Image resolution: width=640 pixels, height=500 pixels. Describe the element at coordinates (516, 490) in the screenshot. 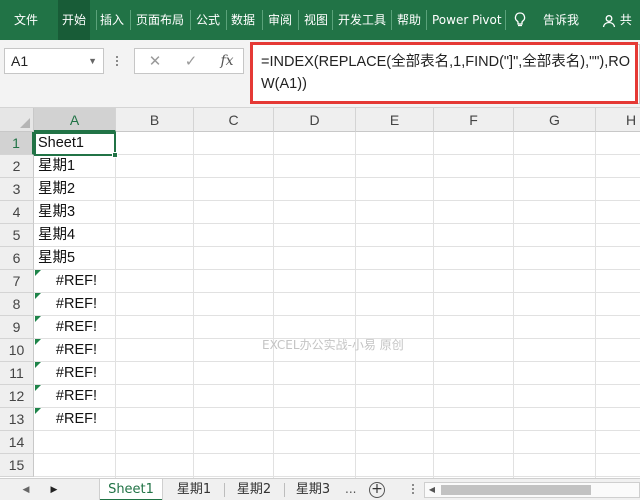

I see `scrollbar-thumb` at that location.